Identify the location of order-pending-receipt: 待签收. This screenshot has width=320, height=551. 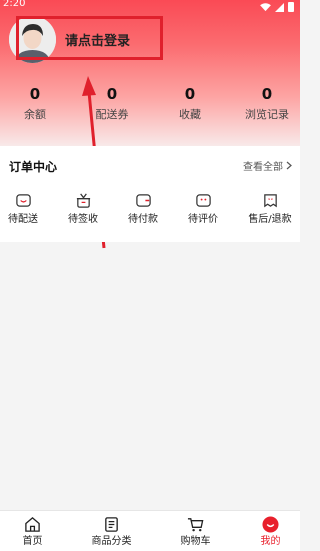
(83, 209).